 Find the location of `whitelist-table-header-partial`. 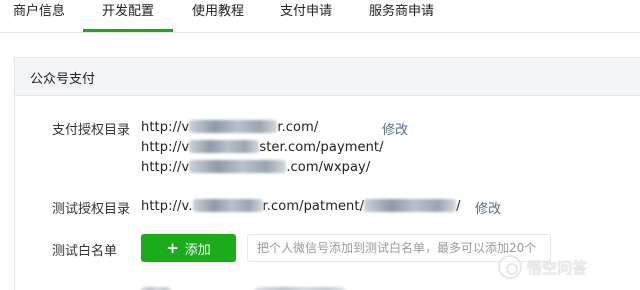

whitelist-table-header-partial is located at coordinates (243, 286).